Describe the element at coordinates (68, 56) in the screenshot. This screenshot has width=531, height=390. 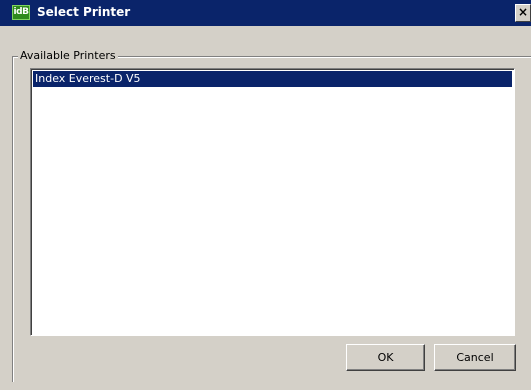
I see `group-label: Available Printers` at that location.